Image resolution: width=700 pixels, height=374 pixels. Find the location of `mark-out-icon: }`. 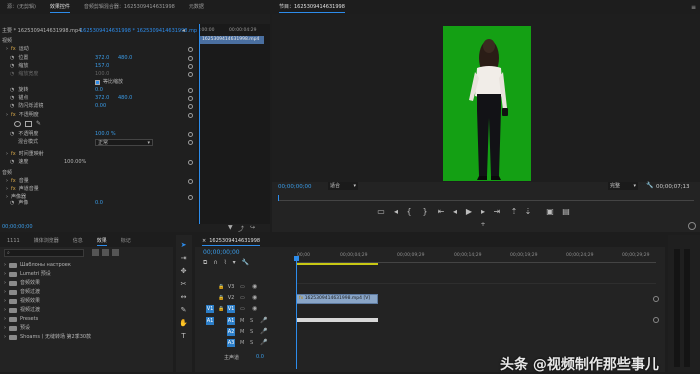

mark-out-icon: } is located at coordinates (425, 212).